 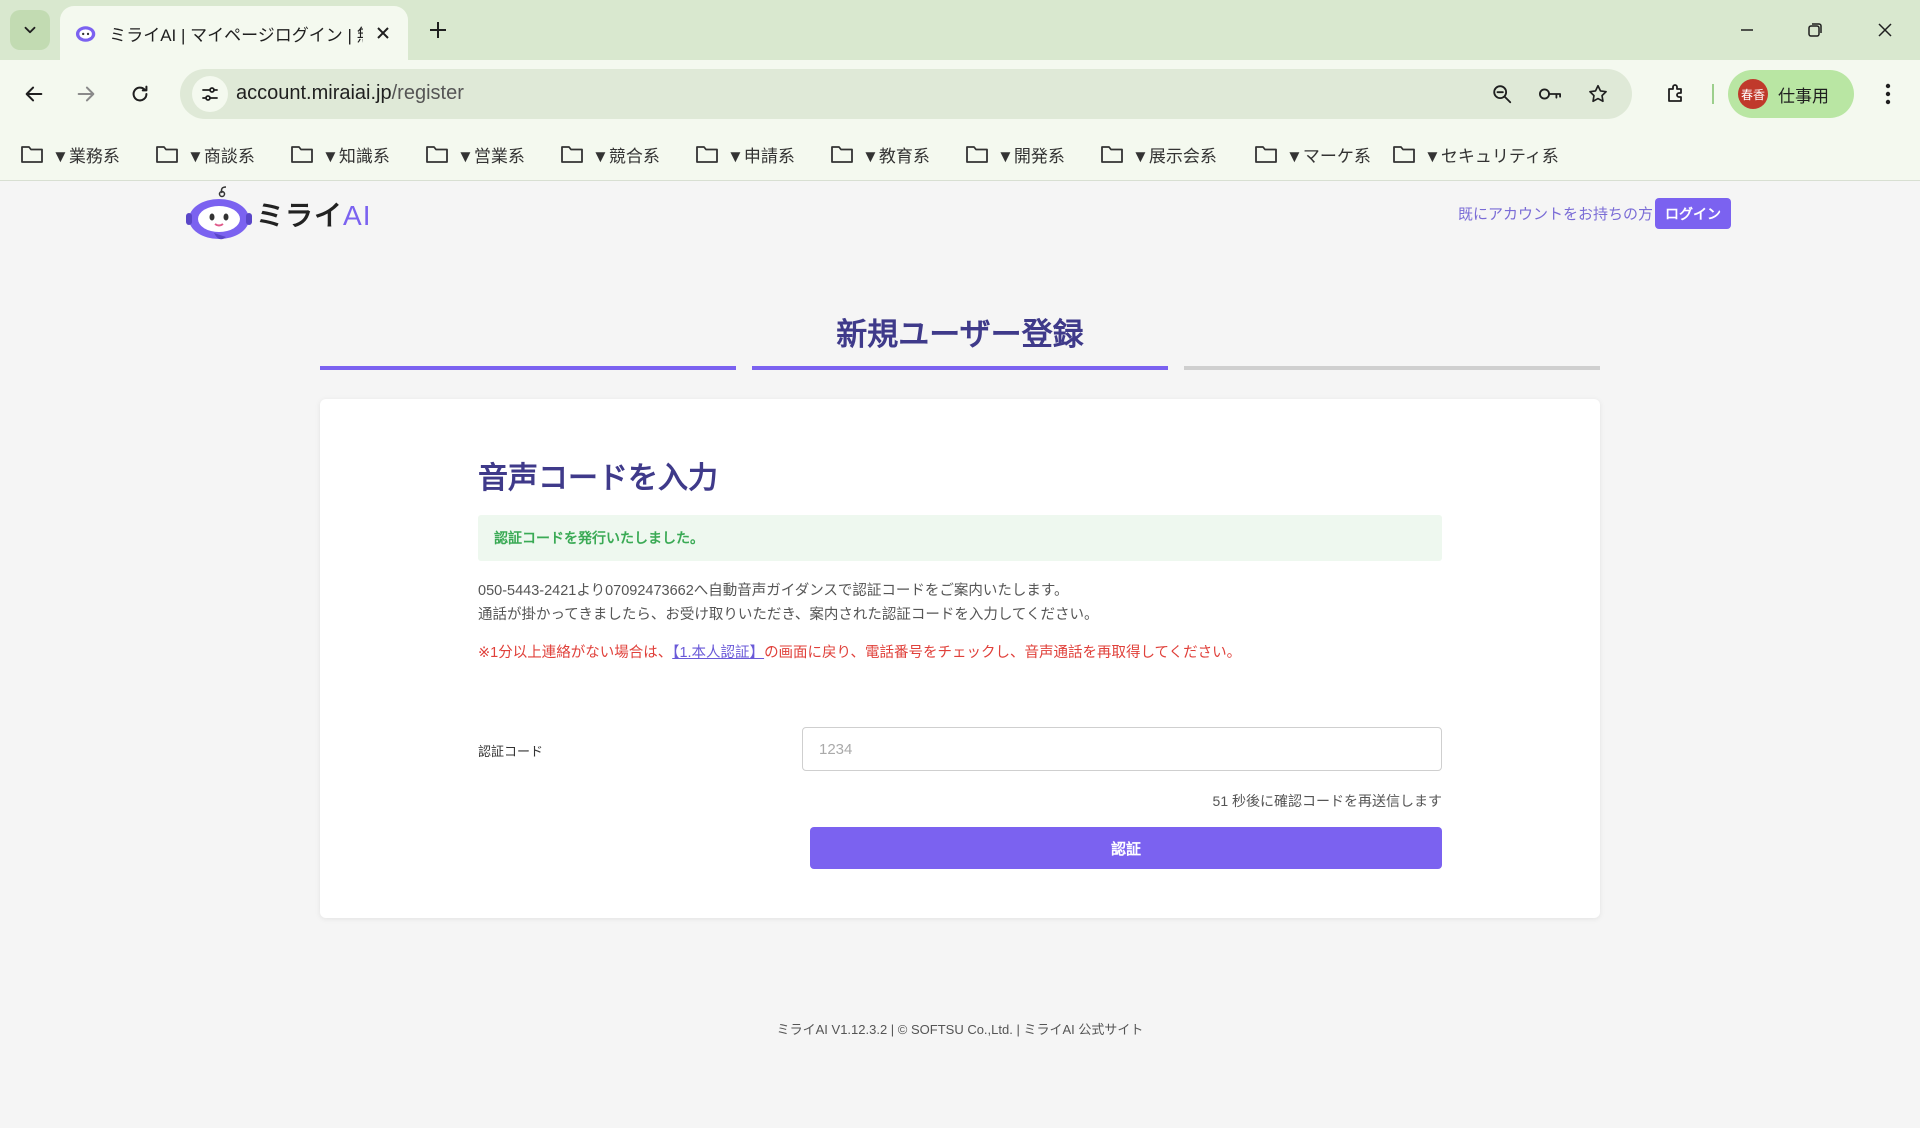 What do you see at coordinates (1126, 848) in the screenshot?
I see `verify-button: 認証` at bounding box center [1126, 848].